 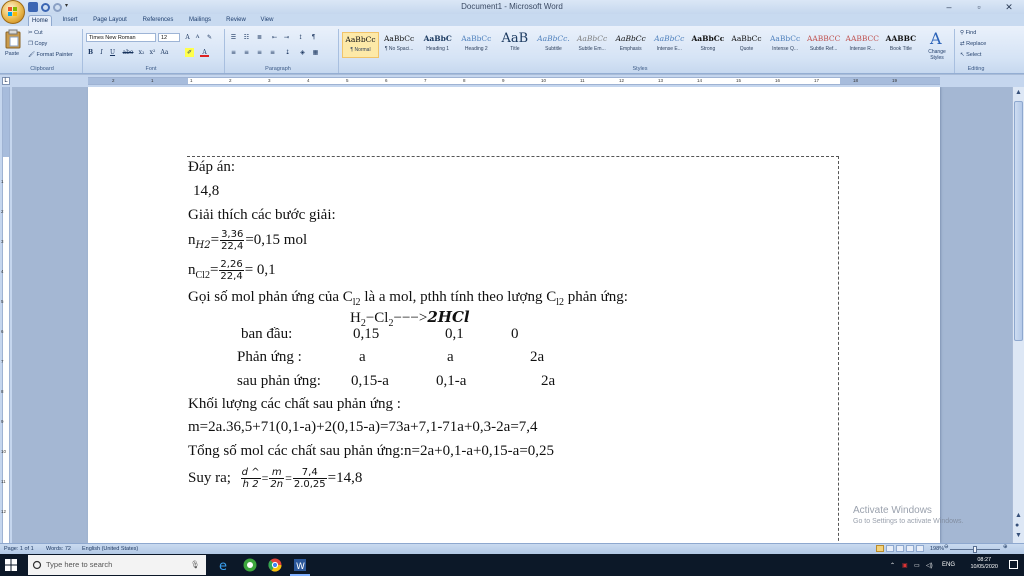 I want to click on full-screen-icon, so click(x=890, y=548).